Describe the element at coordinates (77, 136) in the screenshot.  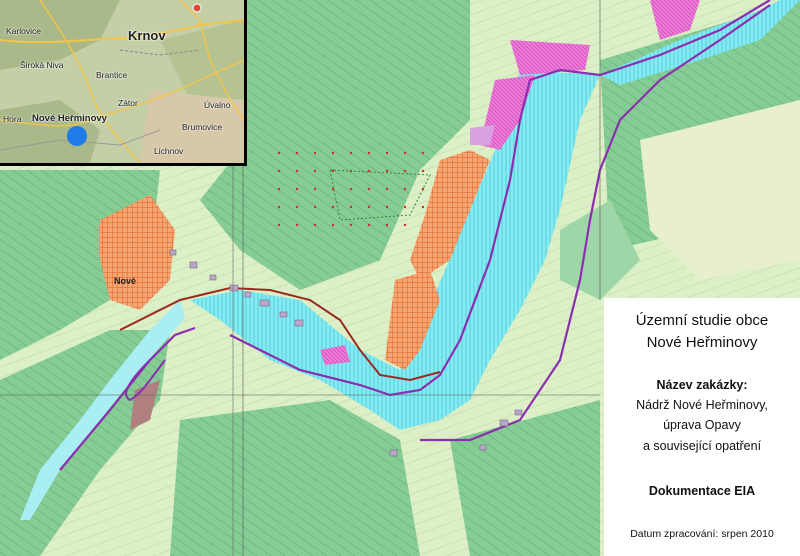
I see `location-marker-icon` at that location.